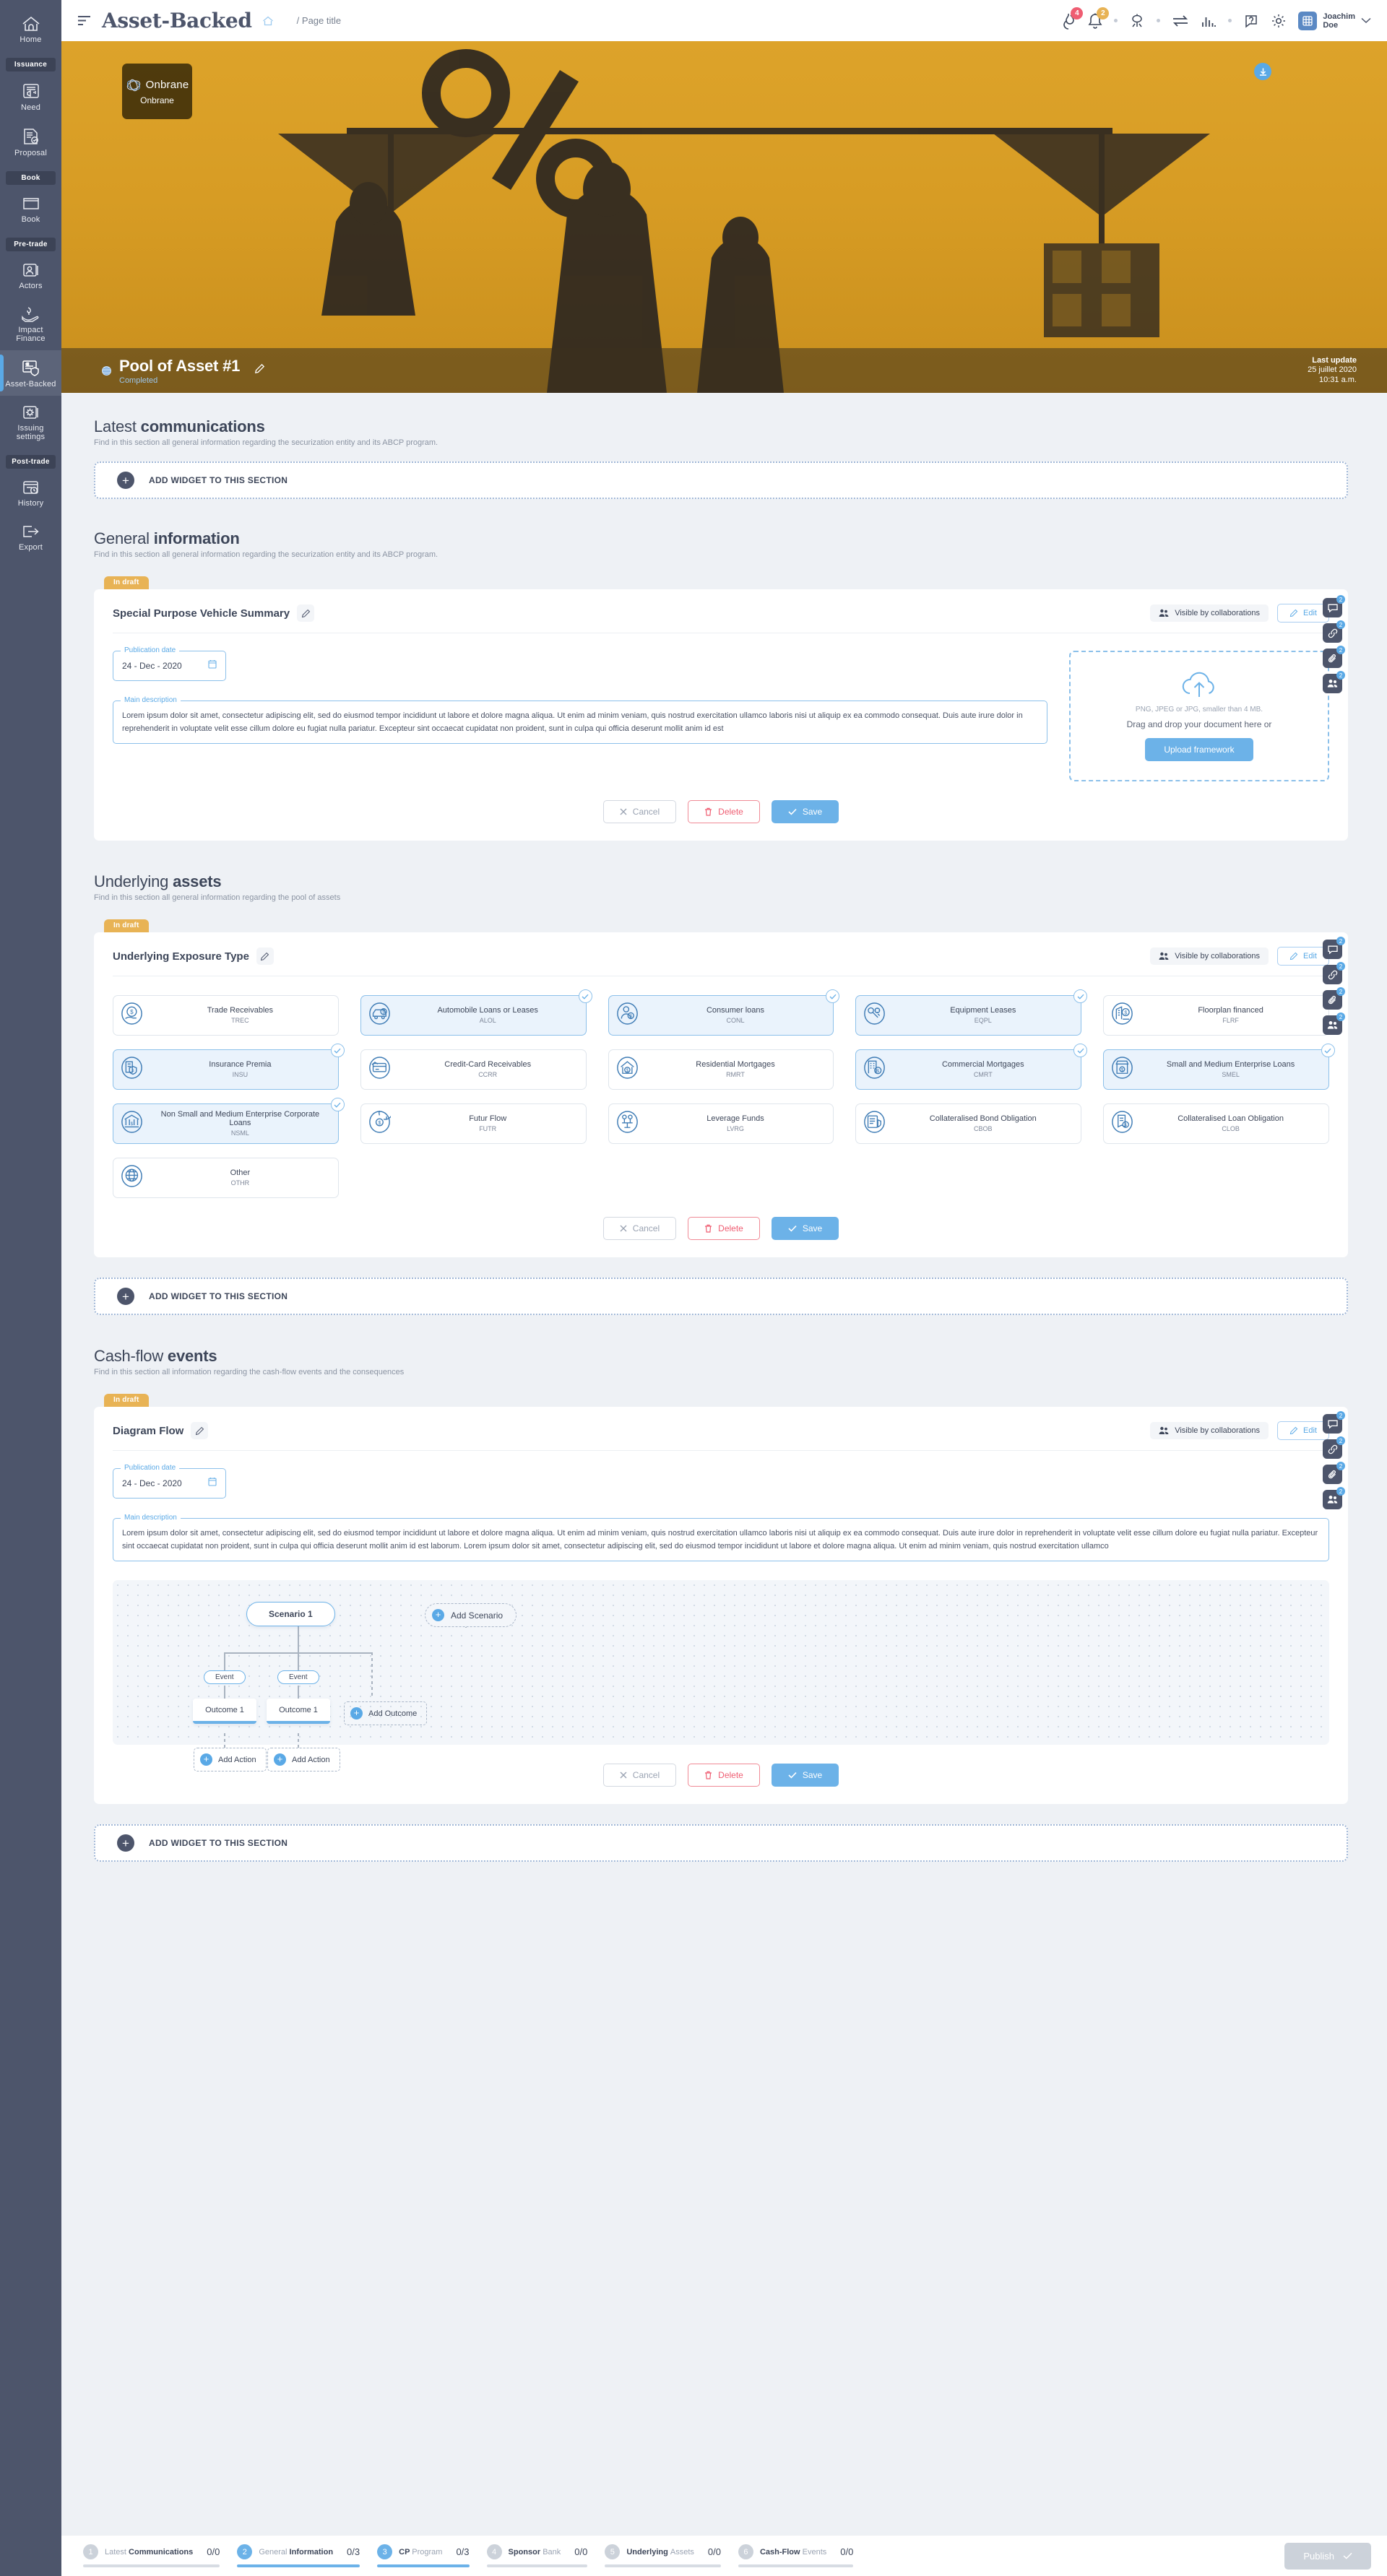 The image size is (1387, 2576). I want to click on add-action-button-1: + Add Action, so click(230, 1759).